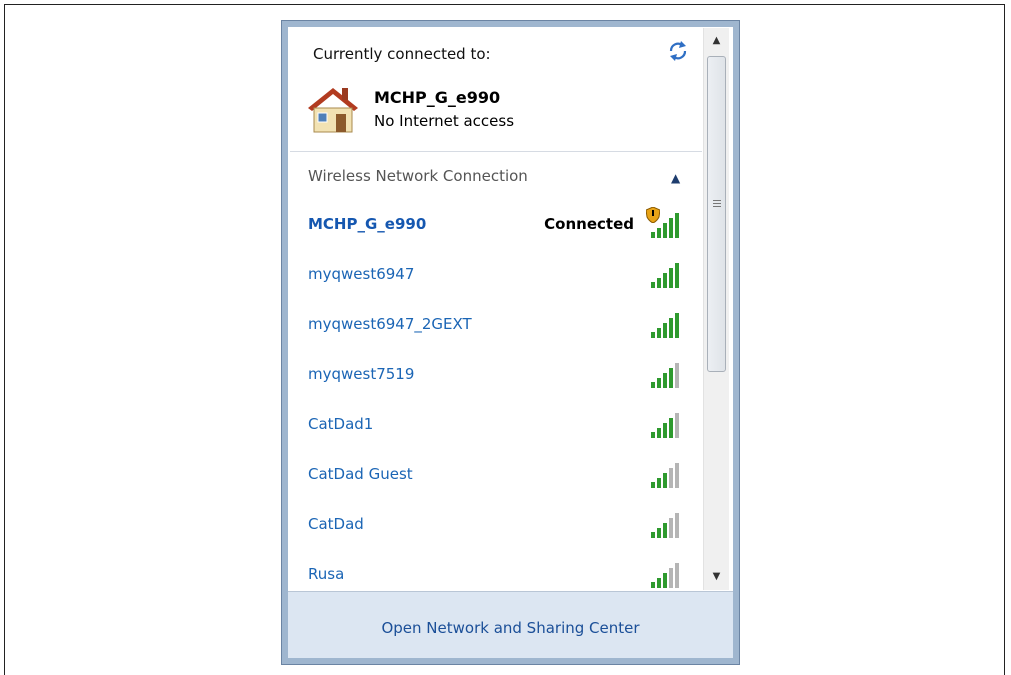 Image resolution: width=1011 pixels, height=675 pixels. I want to click on currently-connected-label: Currently connected to:, so click(402, 54).